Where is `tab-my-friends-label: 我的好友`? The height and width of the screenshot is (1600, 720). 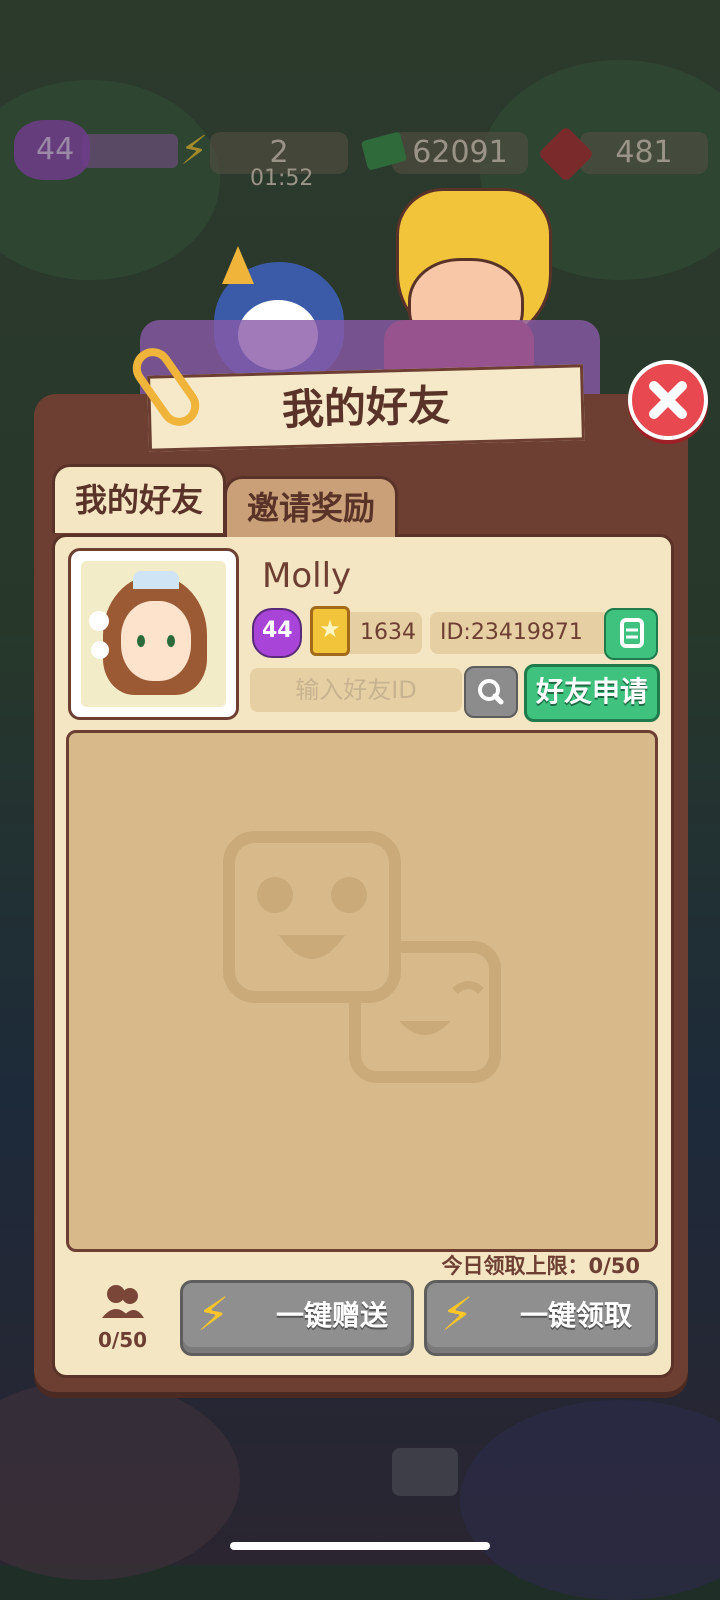
tab-my-friends-label: 我的好友 is located at coordinates (138, 500).